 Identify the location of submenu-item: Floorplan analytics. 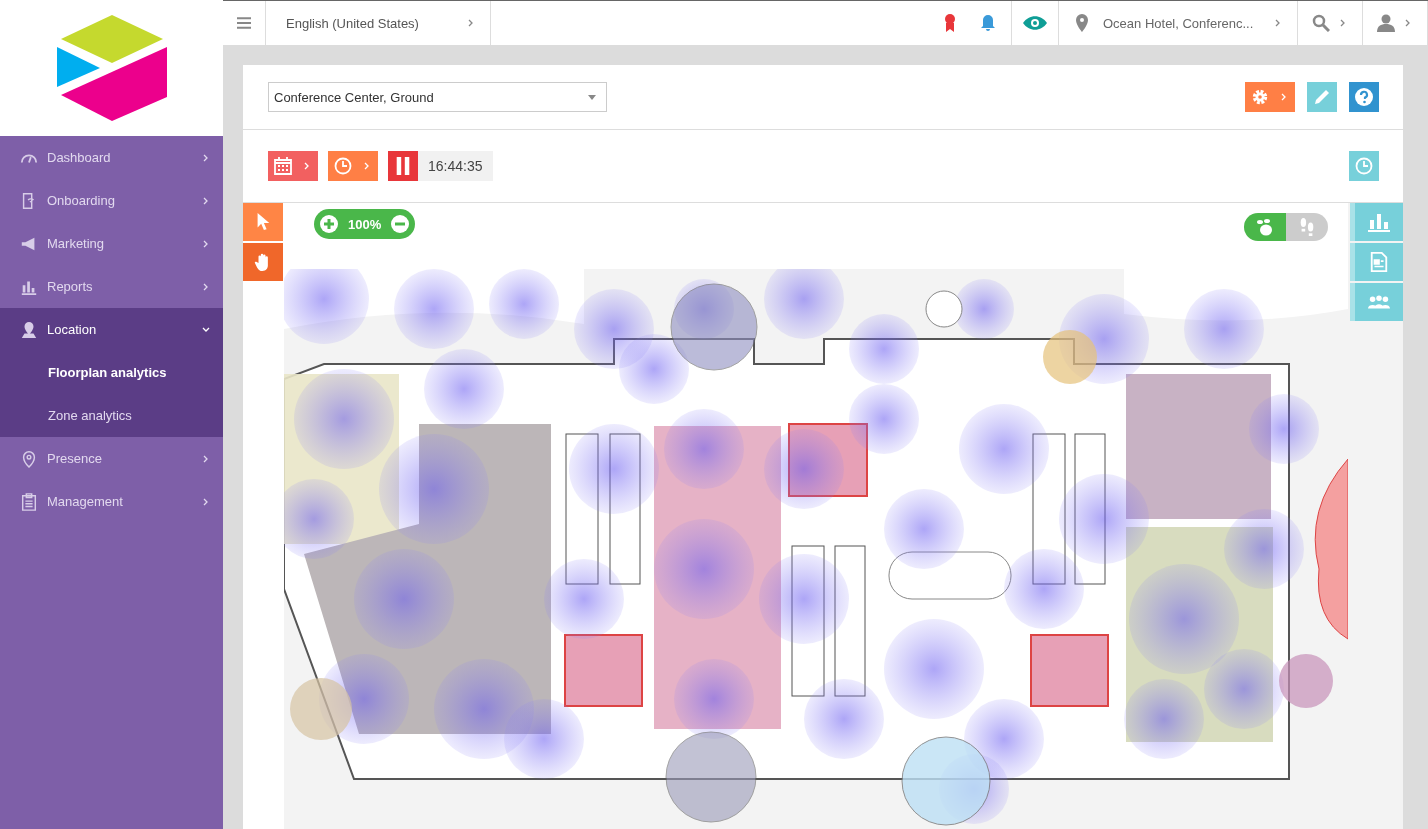
(111, 372).